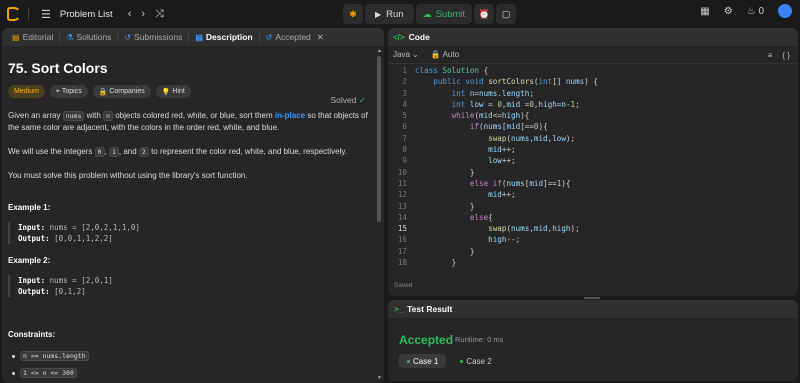  I want to click on auto-mode: 🔒 Auto, so click(445, 54).